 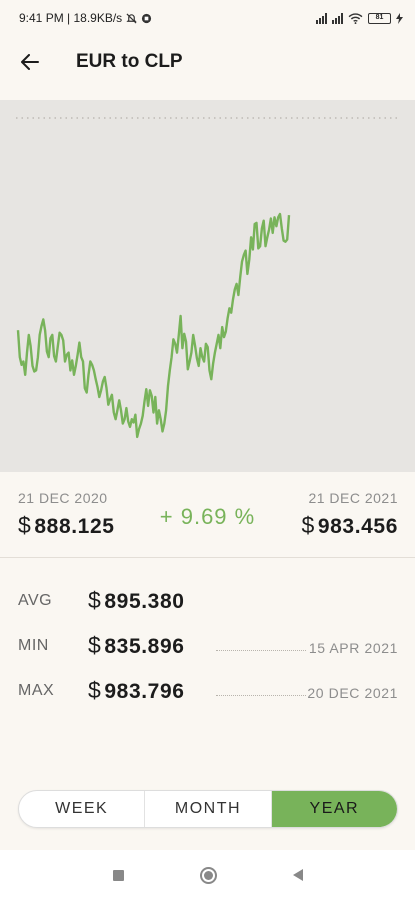 What do you see at coordinates (353, 648) in the screenshot?
I see `min-date: 15 APR 2021` at bounding box center [353, 648].